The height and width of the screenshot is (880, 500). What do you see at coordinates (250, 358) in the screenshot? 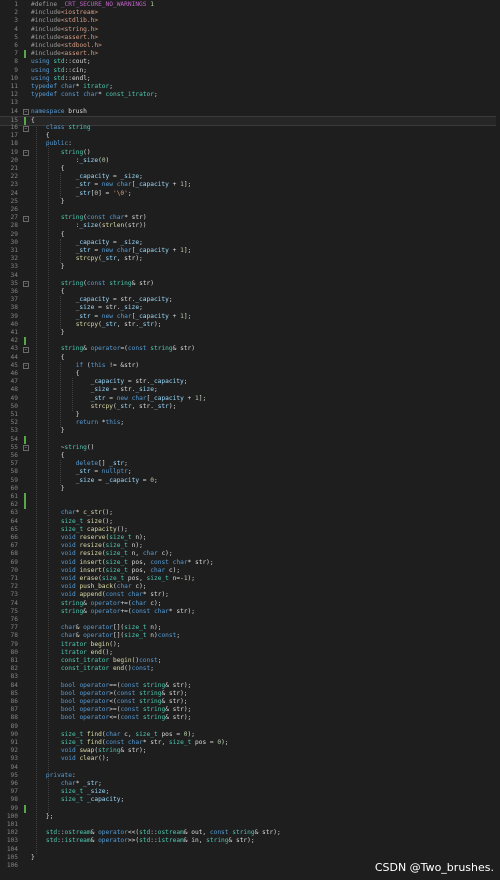
I see `code-line: 44 {` at bounding box center [250, 358].